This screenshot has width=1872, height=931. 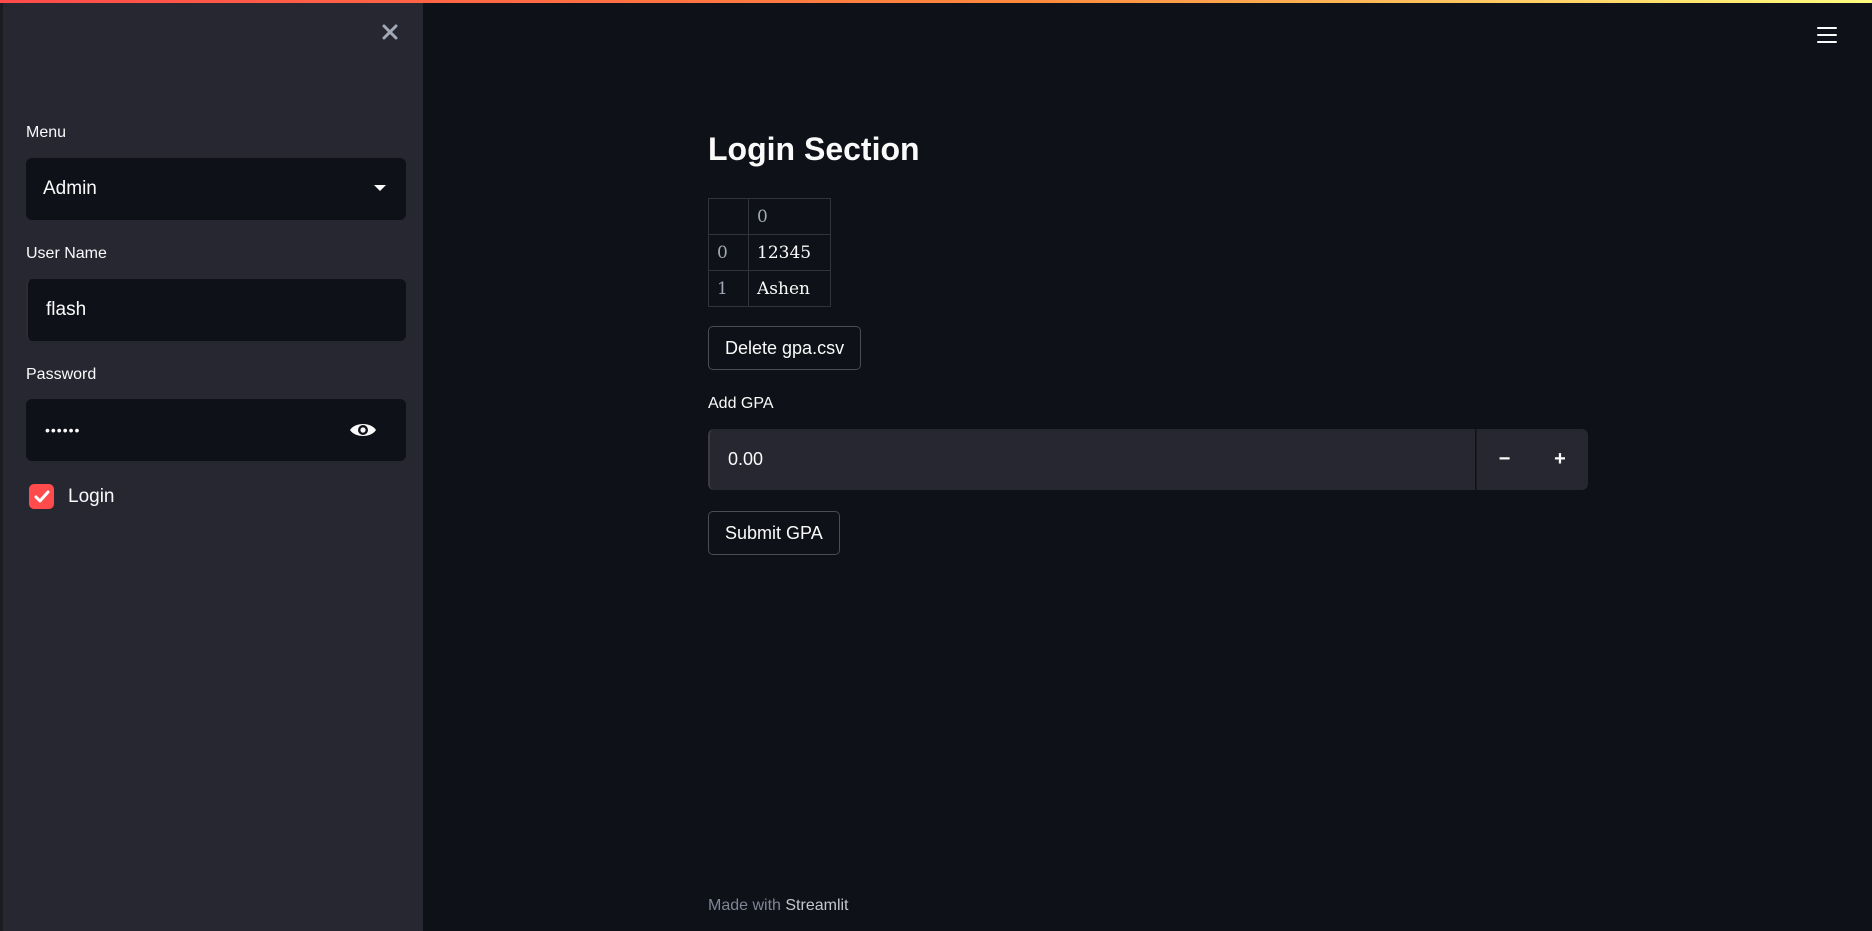 What do you see at coordinates (216, 189) in the screenshot?
I see `menu-select: Admin` at bounding box center [216, 189].